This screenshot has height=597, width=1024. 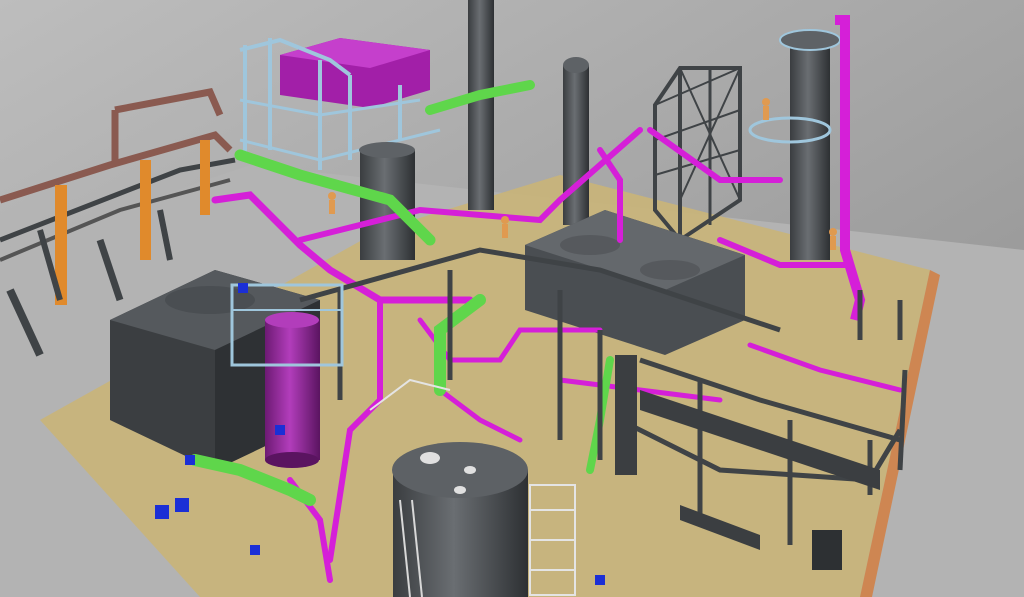 I want to click on tank-icon, so click(x=460, y=519).